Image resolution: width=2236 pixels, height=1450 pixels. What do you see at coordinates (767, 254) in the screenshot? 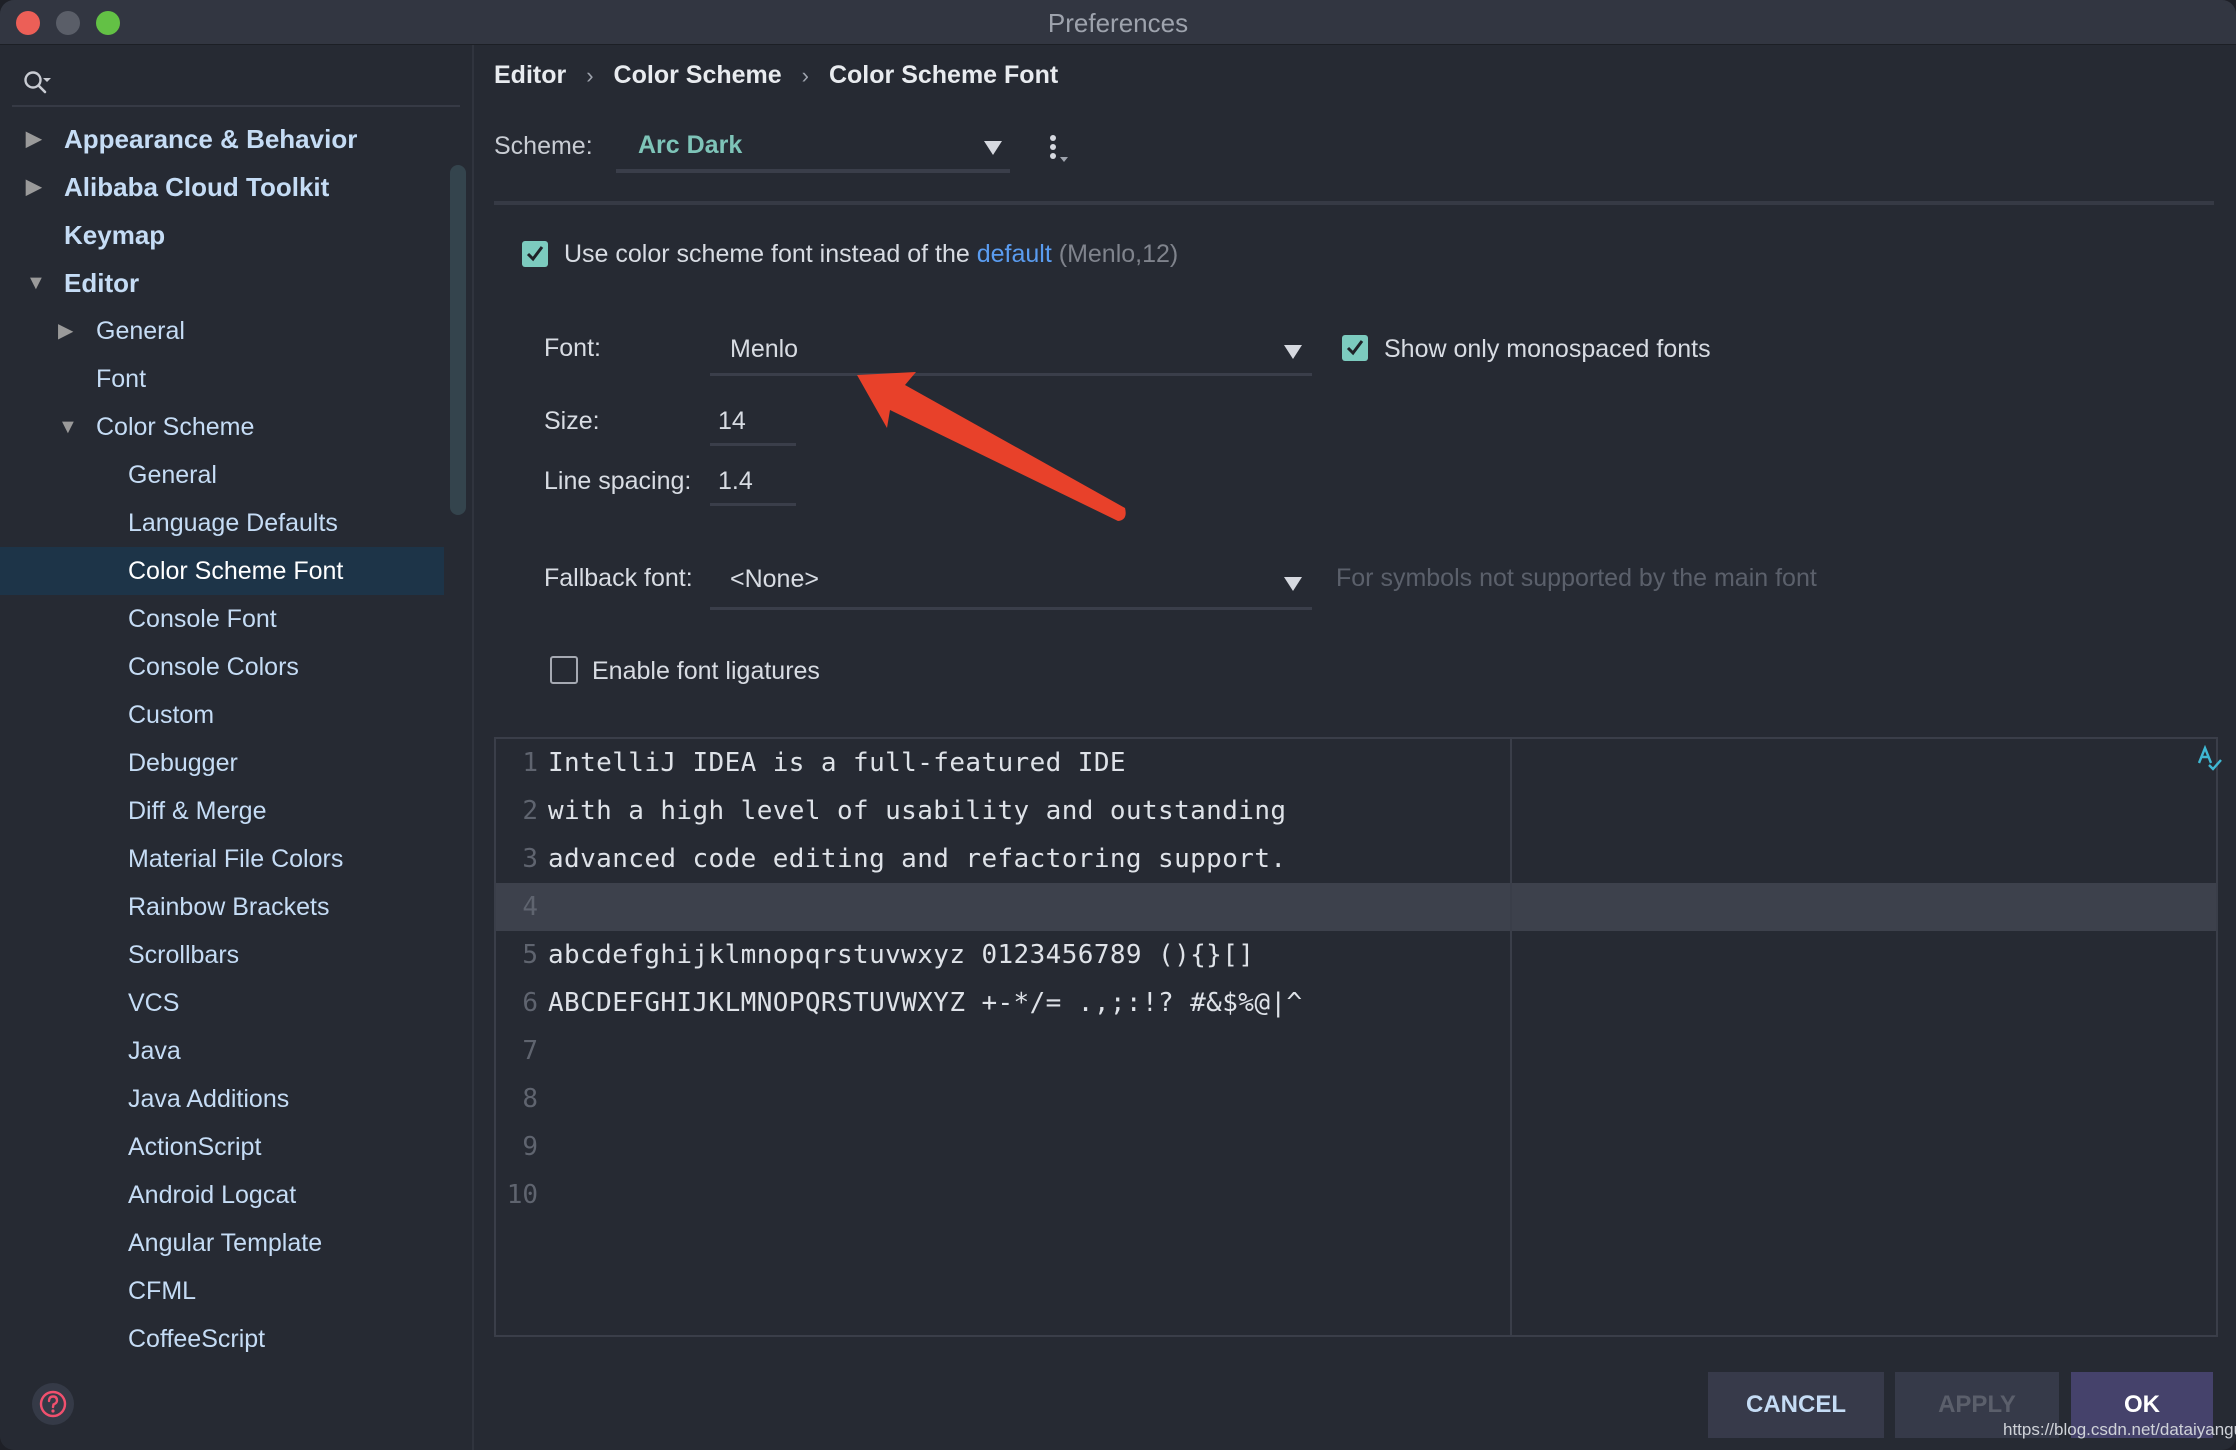
I see `use-scheme-font-text: Use color scheme font instead of the` at bounding box center [767, 254].